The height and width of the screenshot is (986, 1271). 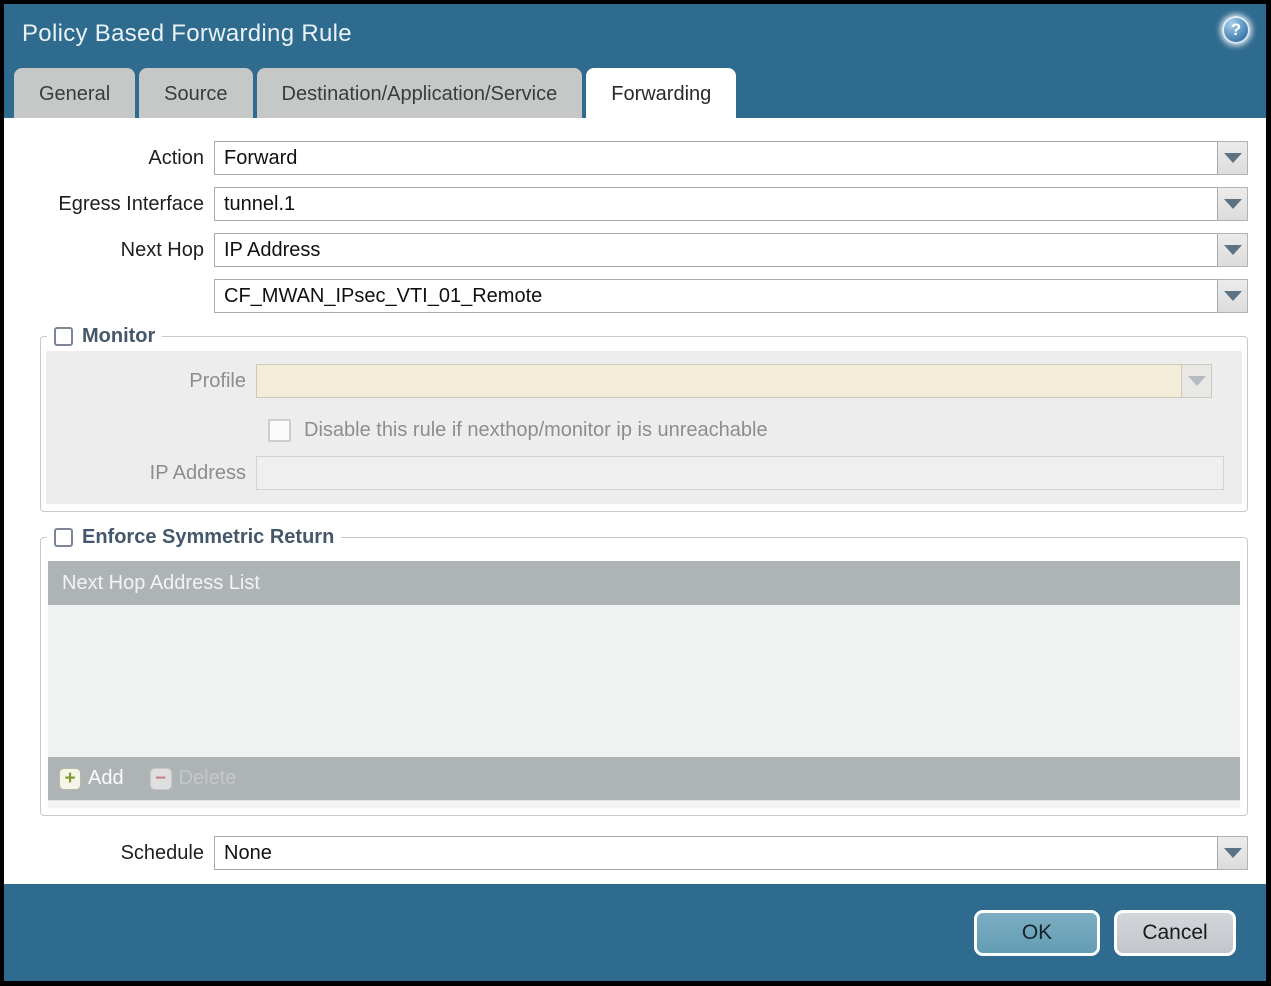 I want to click on table-action-bar: + Add − Delete, so click(x=644, y=778).